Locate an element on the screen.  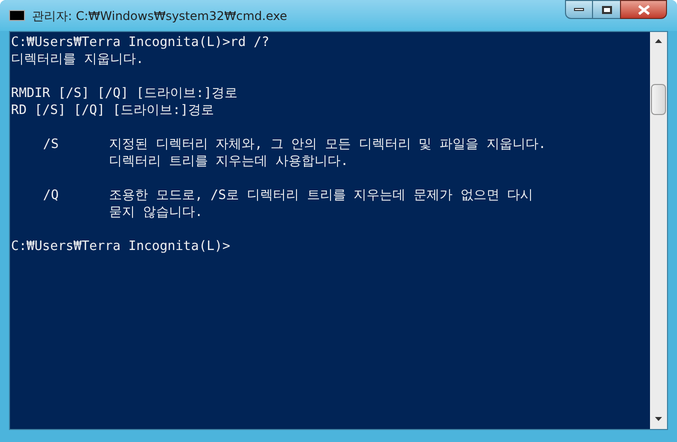
console-line: C:₩Users₩Terra Incognita(L)> is located at coordinates (121, 246).